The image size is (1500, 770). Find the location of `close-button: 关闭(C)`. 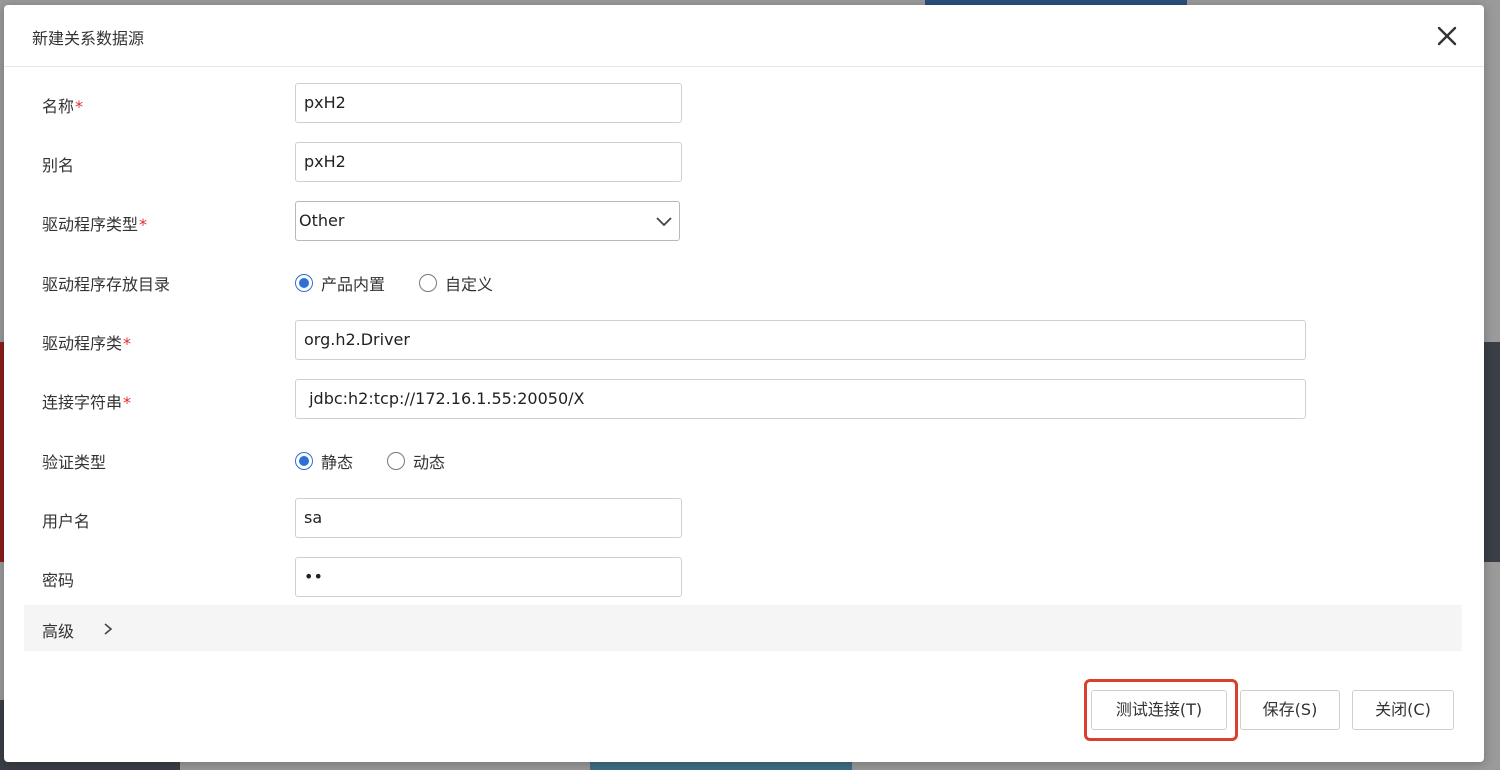

close-button: 关闭(C) is located at coordinates (1403, 710).